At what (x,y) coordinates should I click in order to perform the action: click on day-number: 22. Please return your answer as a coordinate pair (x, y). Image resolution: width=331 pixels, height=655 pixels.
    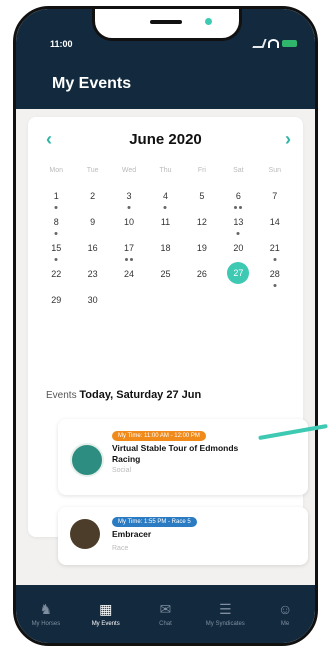
    Looking at the image, I should click on (56, 274).